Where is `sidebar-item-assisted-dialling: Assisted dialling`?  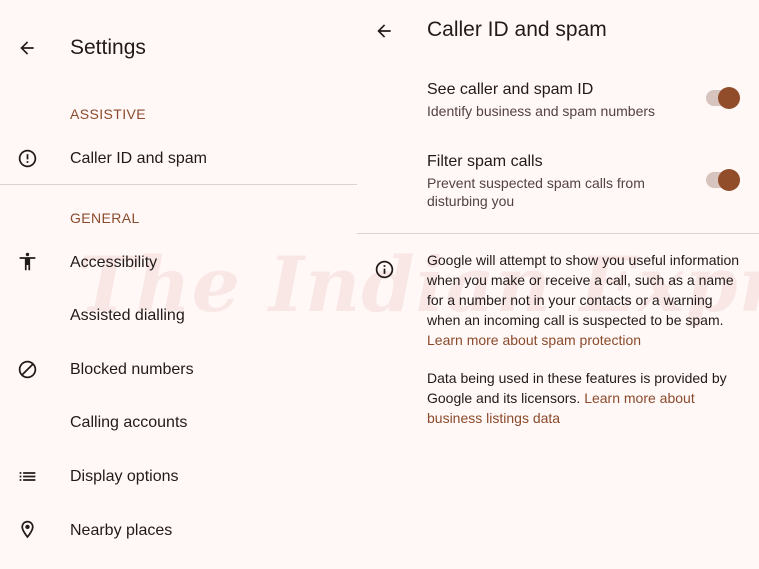
sidebar-item-assisted-dialling: Assisted dialling is located at coordinates (178, 316).